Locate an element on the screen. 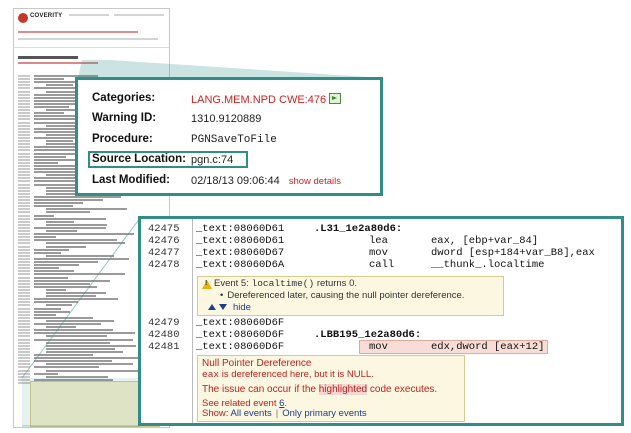 Image resolution: width=631 pixels, height=433 pixels. line-number: 42481 is located at coordinates (164, 347).